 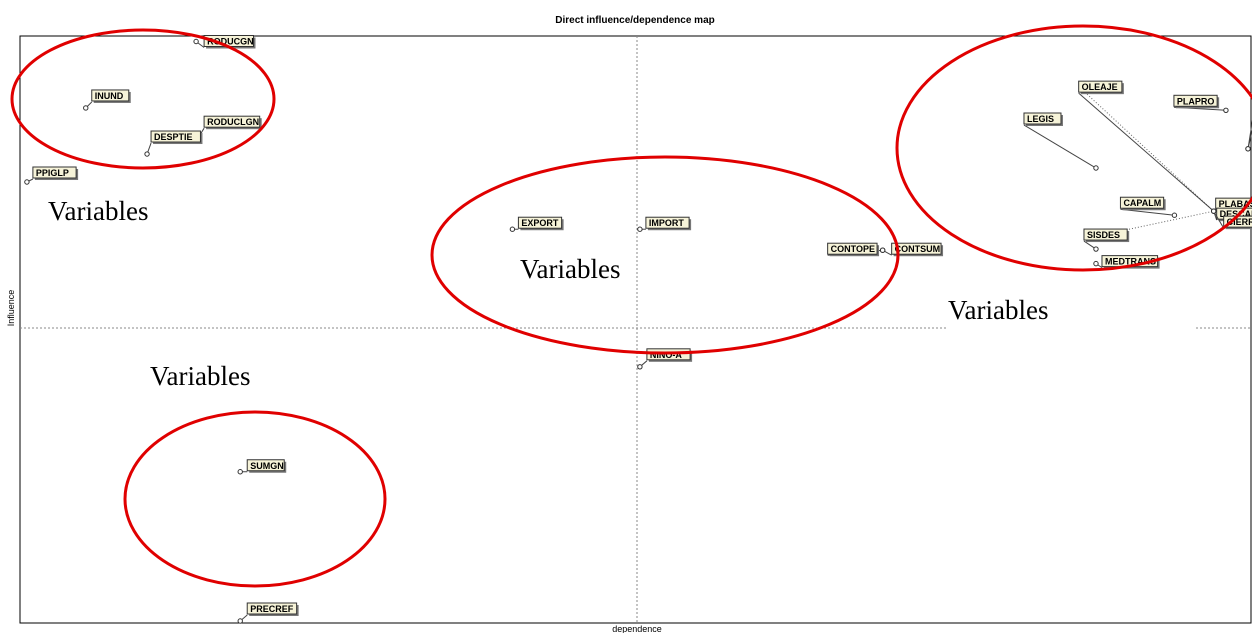 I want to click on data-point: PRECREF, so click(x=268, y=613).